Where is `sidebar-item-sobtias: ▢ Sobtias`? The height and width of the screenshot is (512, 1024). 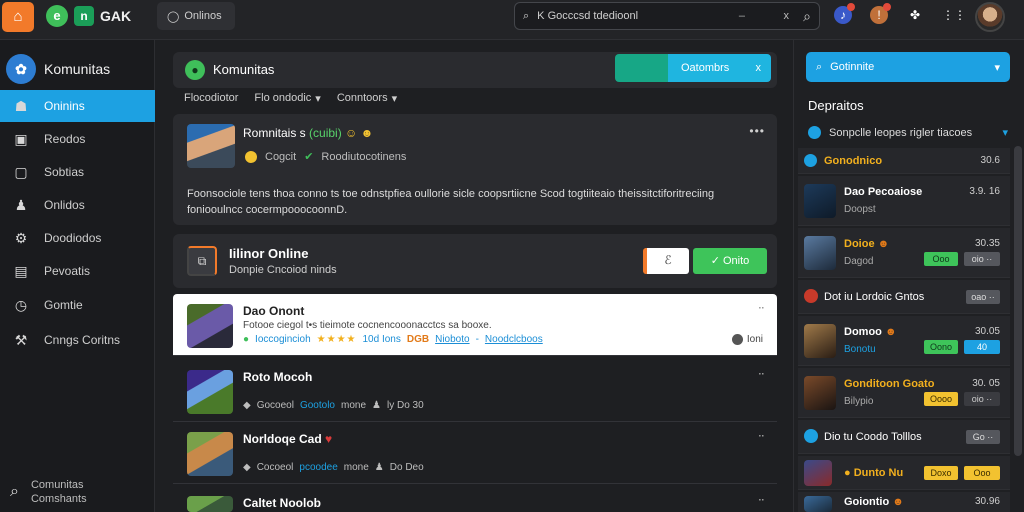 sidebar-item-sobtias: ▢ Sobtias is located at coordinates (77, 172).